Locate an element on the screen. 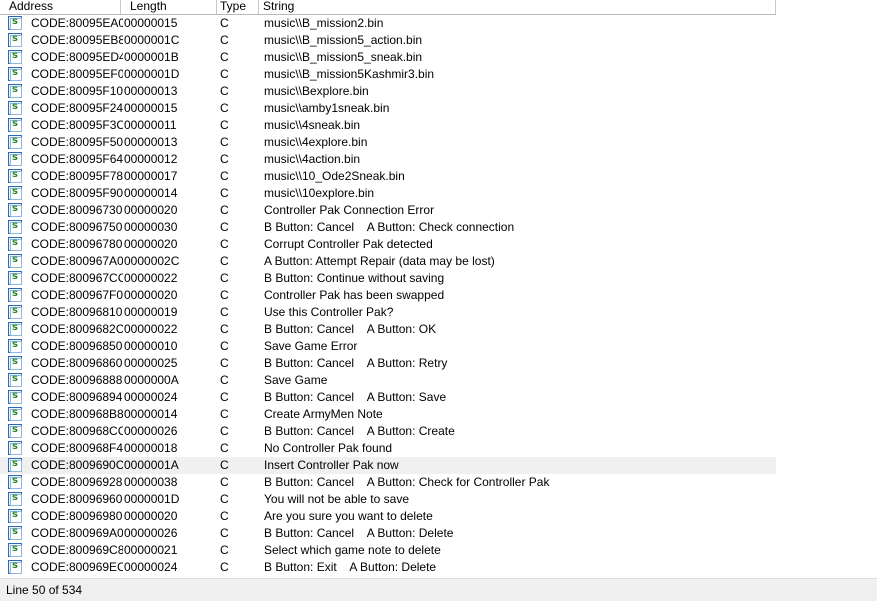 The width and height of the screenshot is (877, 601). cell-address: CODE:80095F10 is located at coordinates (77, 91).